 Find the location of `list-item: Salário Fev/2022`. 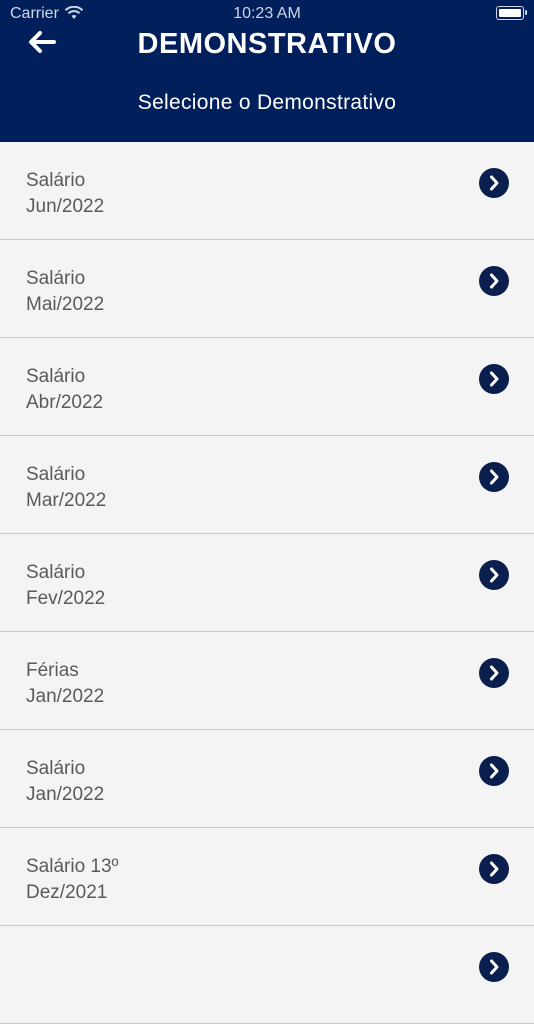

list-item: Salário Fev/2022 is located at coordinates (267, 583).